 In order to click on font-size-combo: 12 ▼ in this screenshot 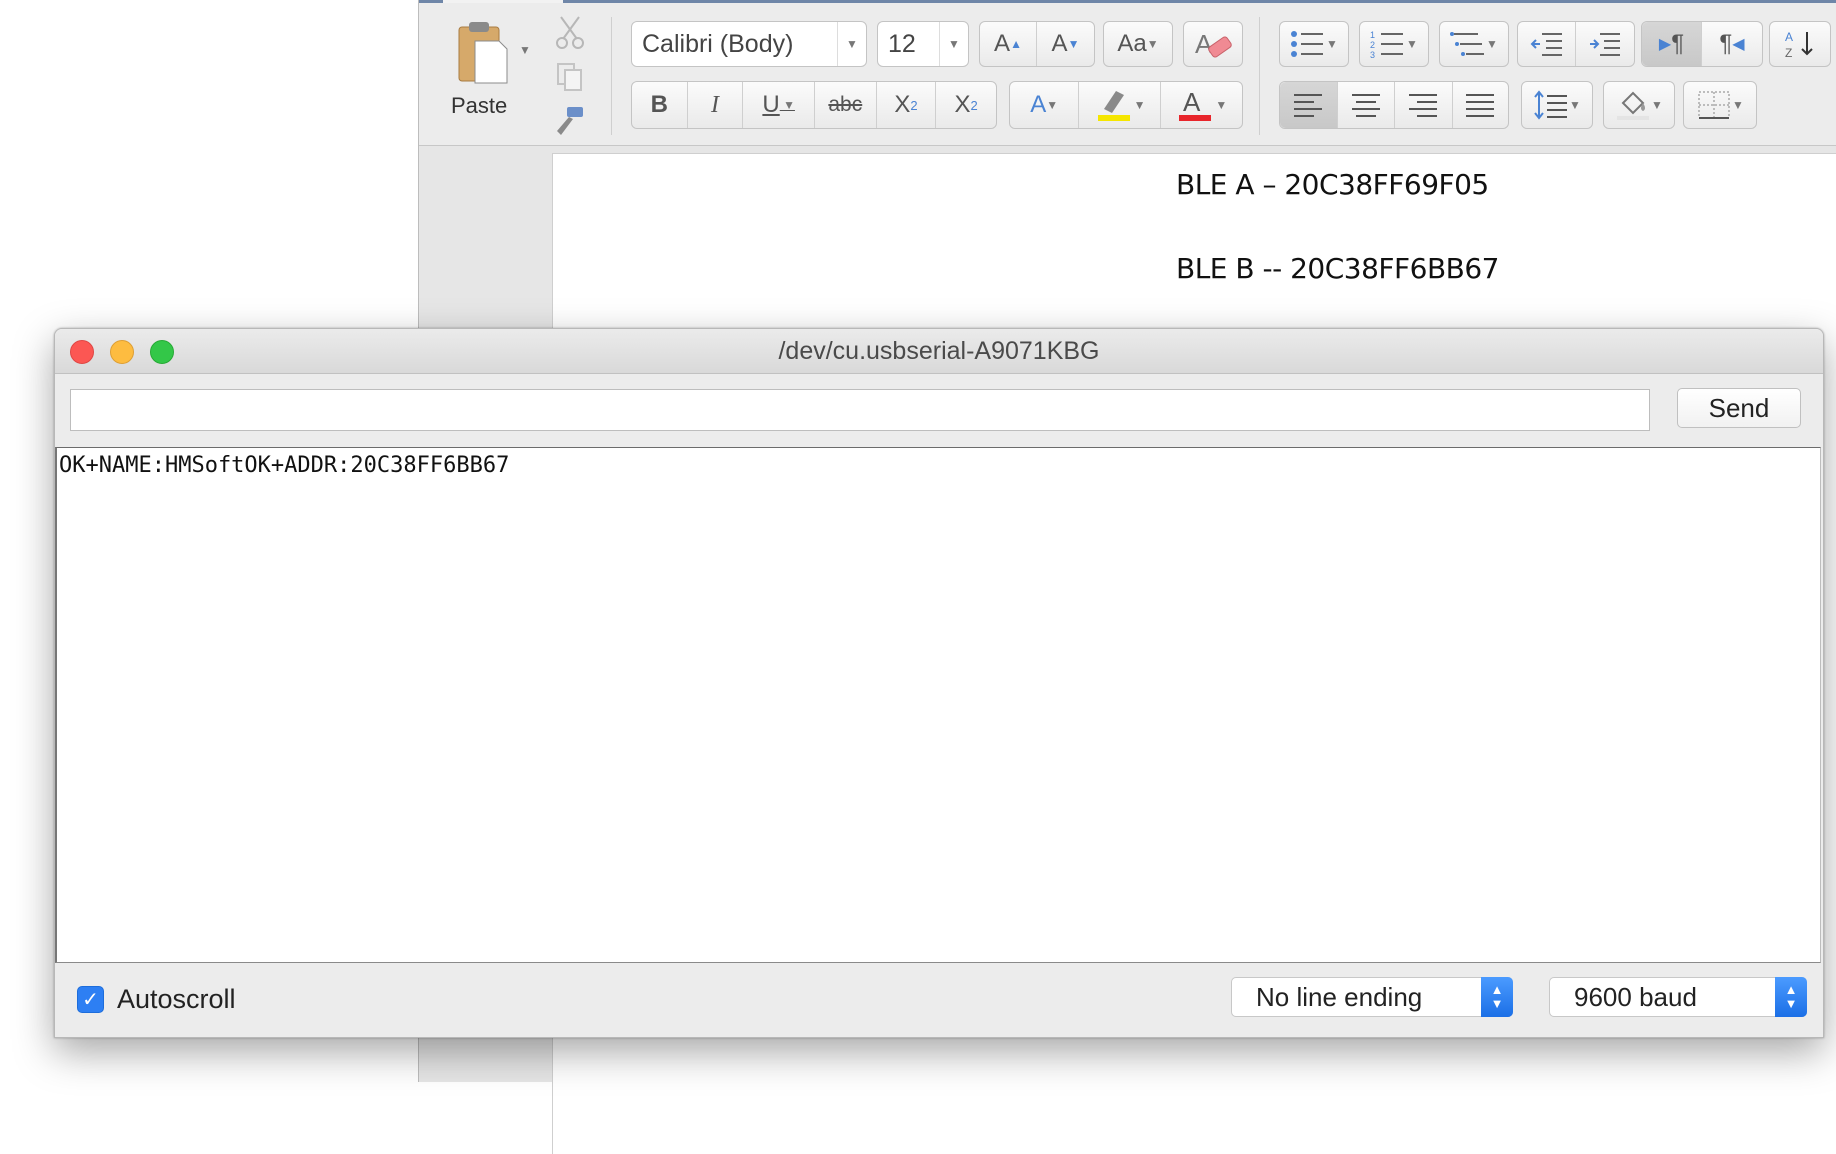, I will do `click(923, 44)`.